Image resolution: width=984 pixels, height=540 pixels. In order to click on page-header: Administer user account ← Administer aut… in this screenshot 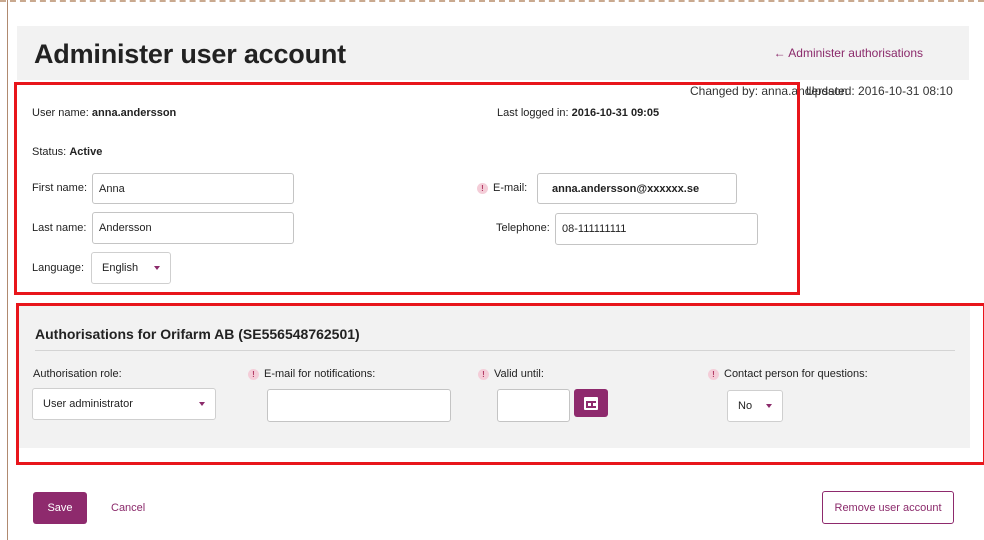, I will do `click(493, 53)`.